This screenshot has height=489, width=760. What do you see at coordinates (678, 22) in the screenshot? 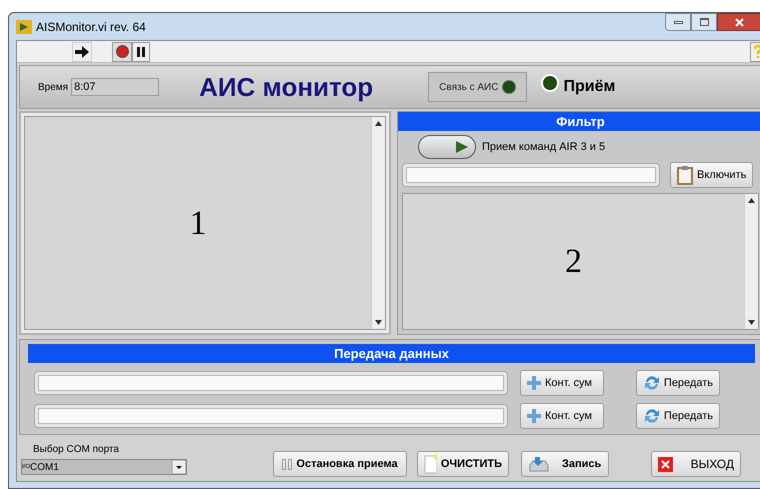
I see `minimize-button` at bounding box center [678, 22].